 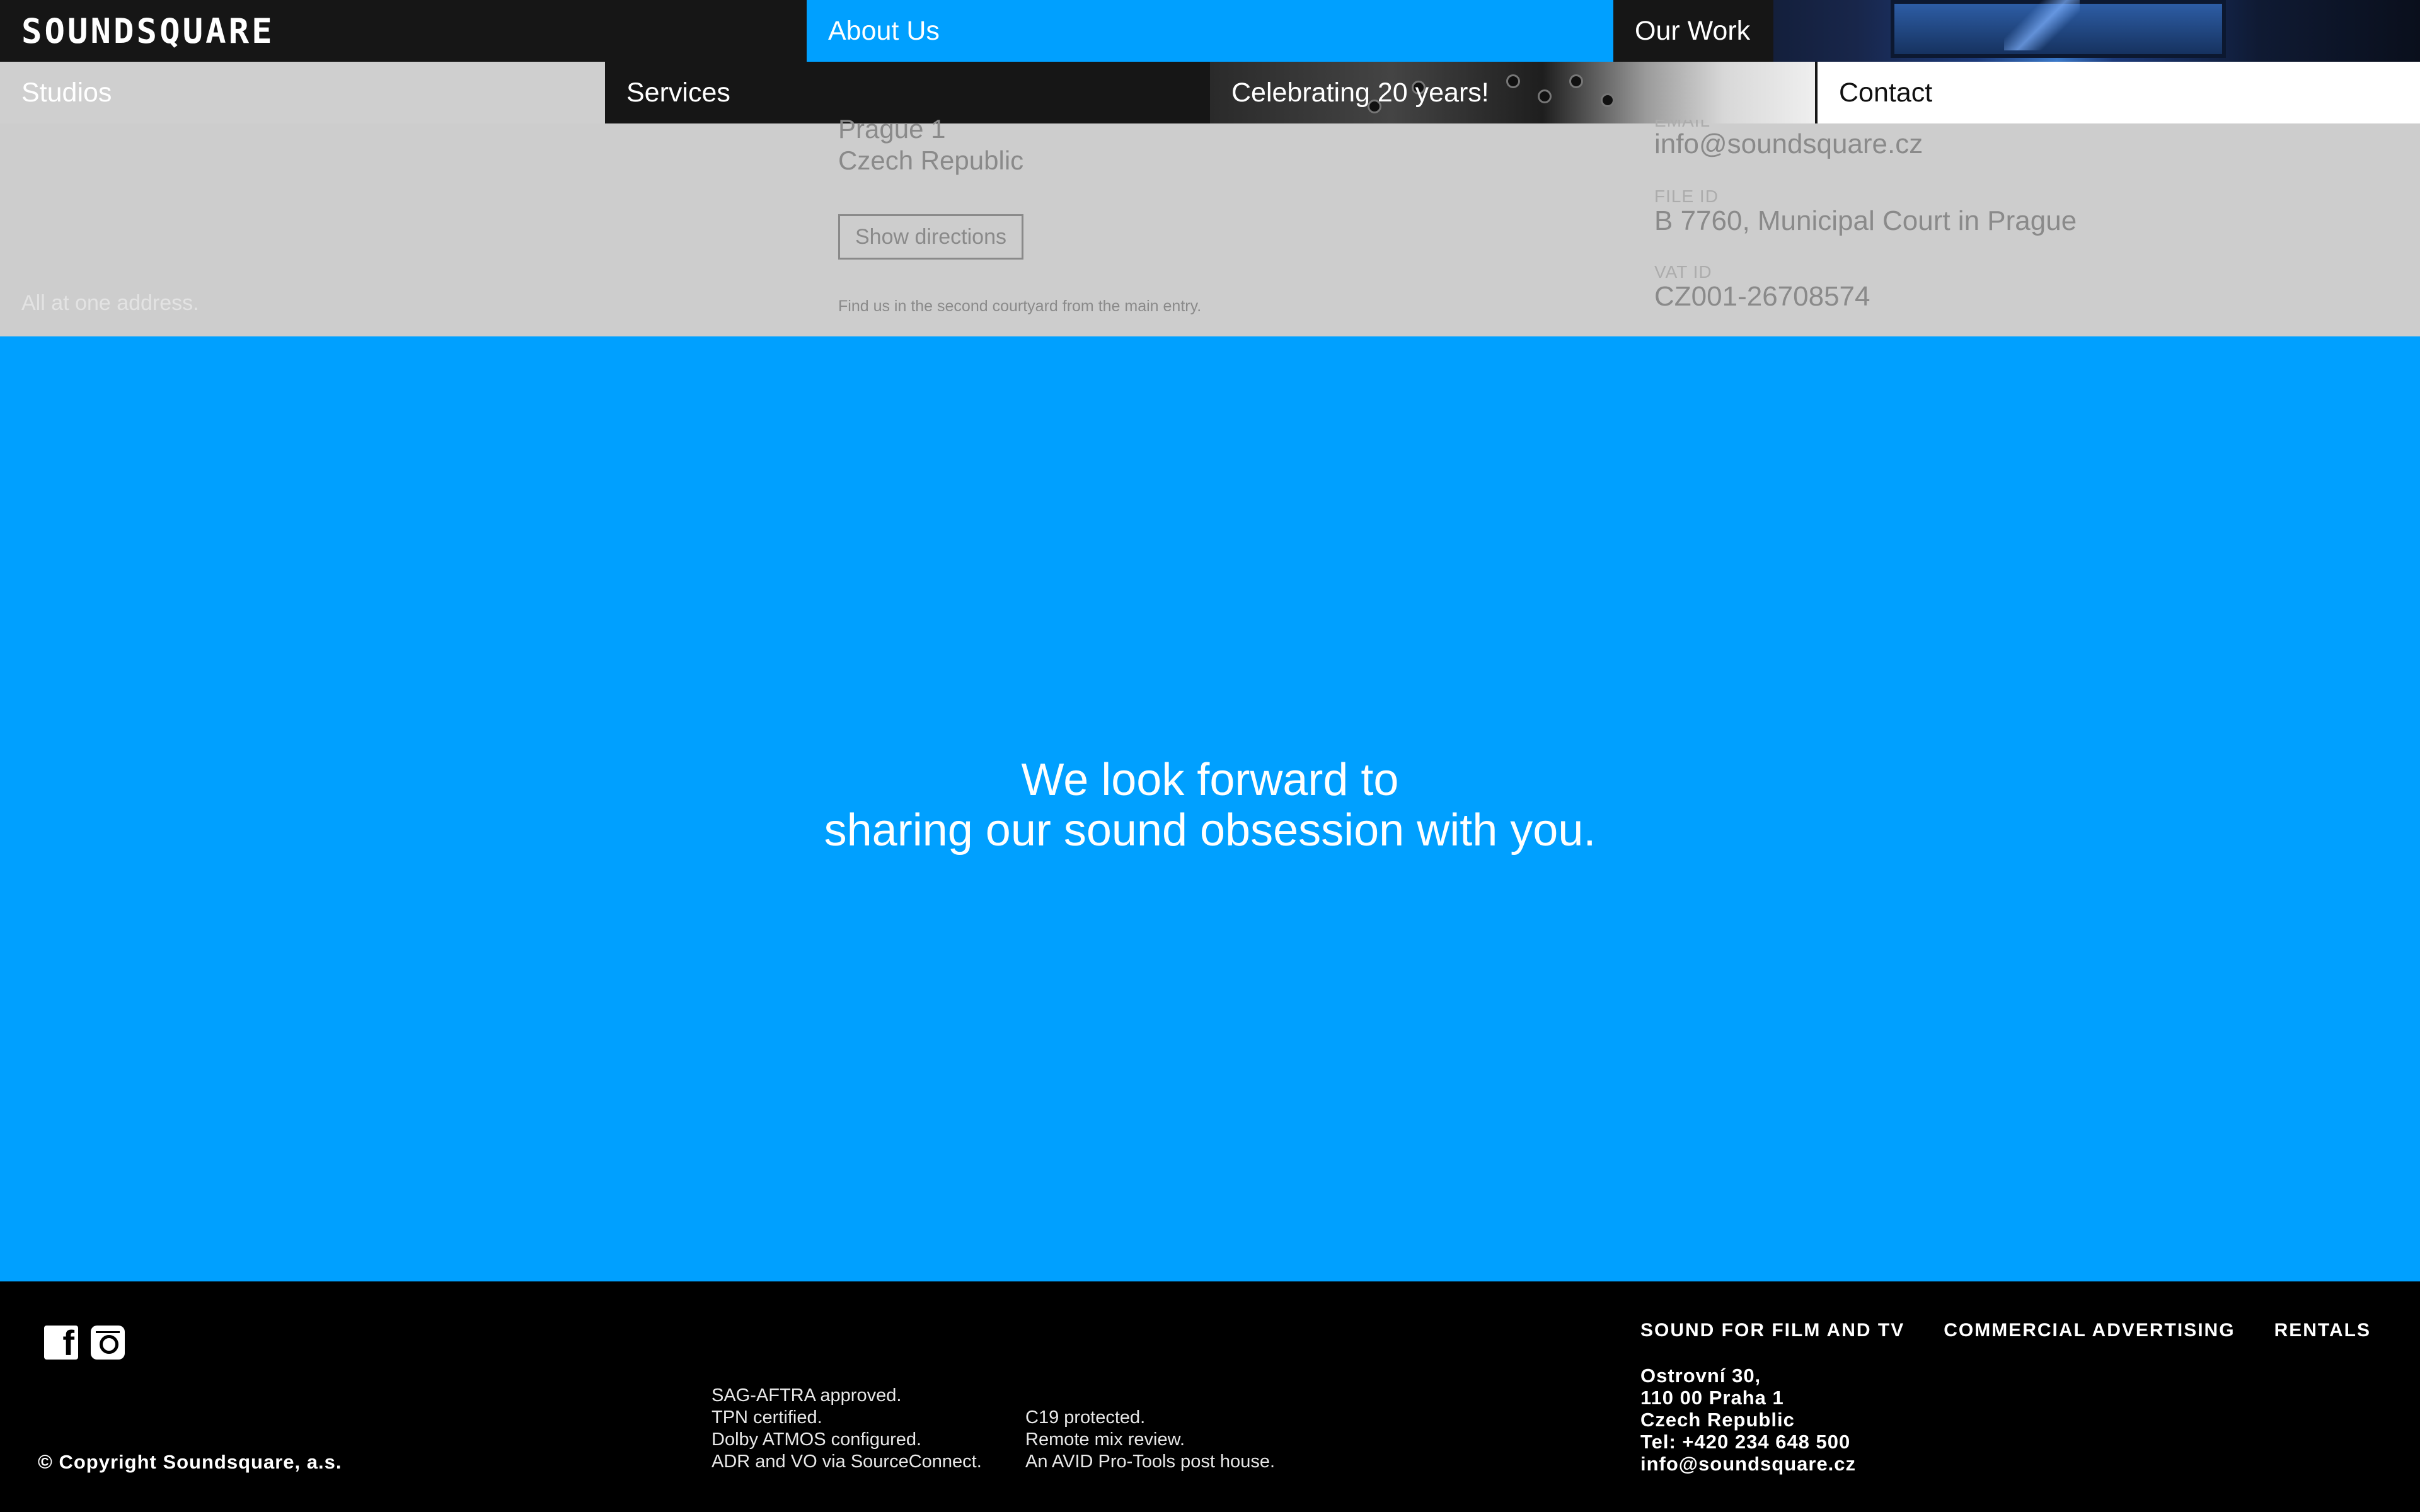 What do you see at coordinates (1748, 1442) in the screenshot?
I see `footer-phone: Tel: +420 234 648 500` at bounding box center [1748, 1442].